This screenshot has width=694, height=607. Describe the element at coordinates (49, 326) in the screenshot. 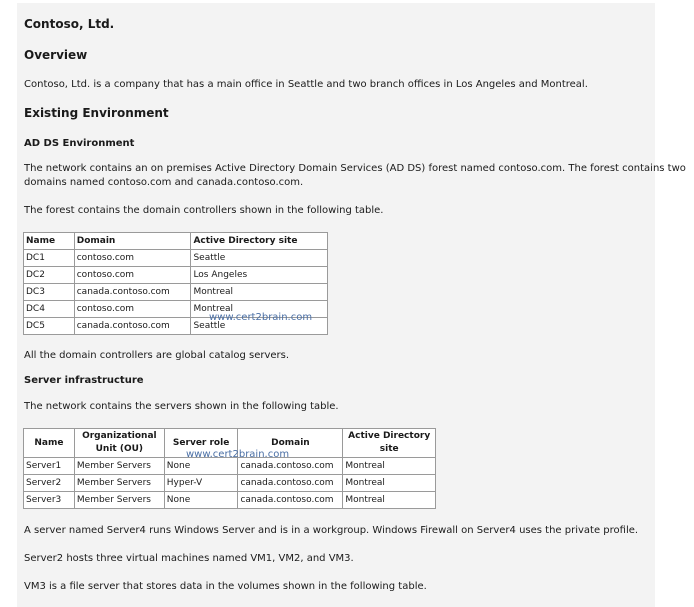

I see `table-cell: DC5` at that location.